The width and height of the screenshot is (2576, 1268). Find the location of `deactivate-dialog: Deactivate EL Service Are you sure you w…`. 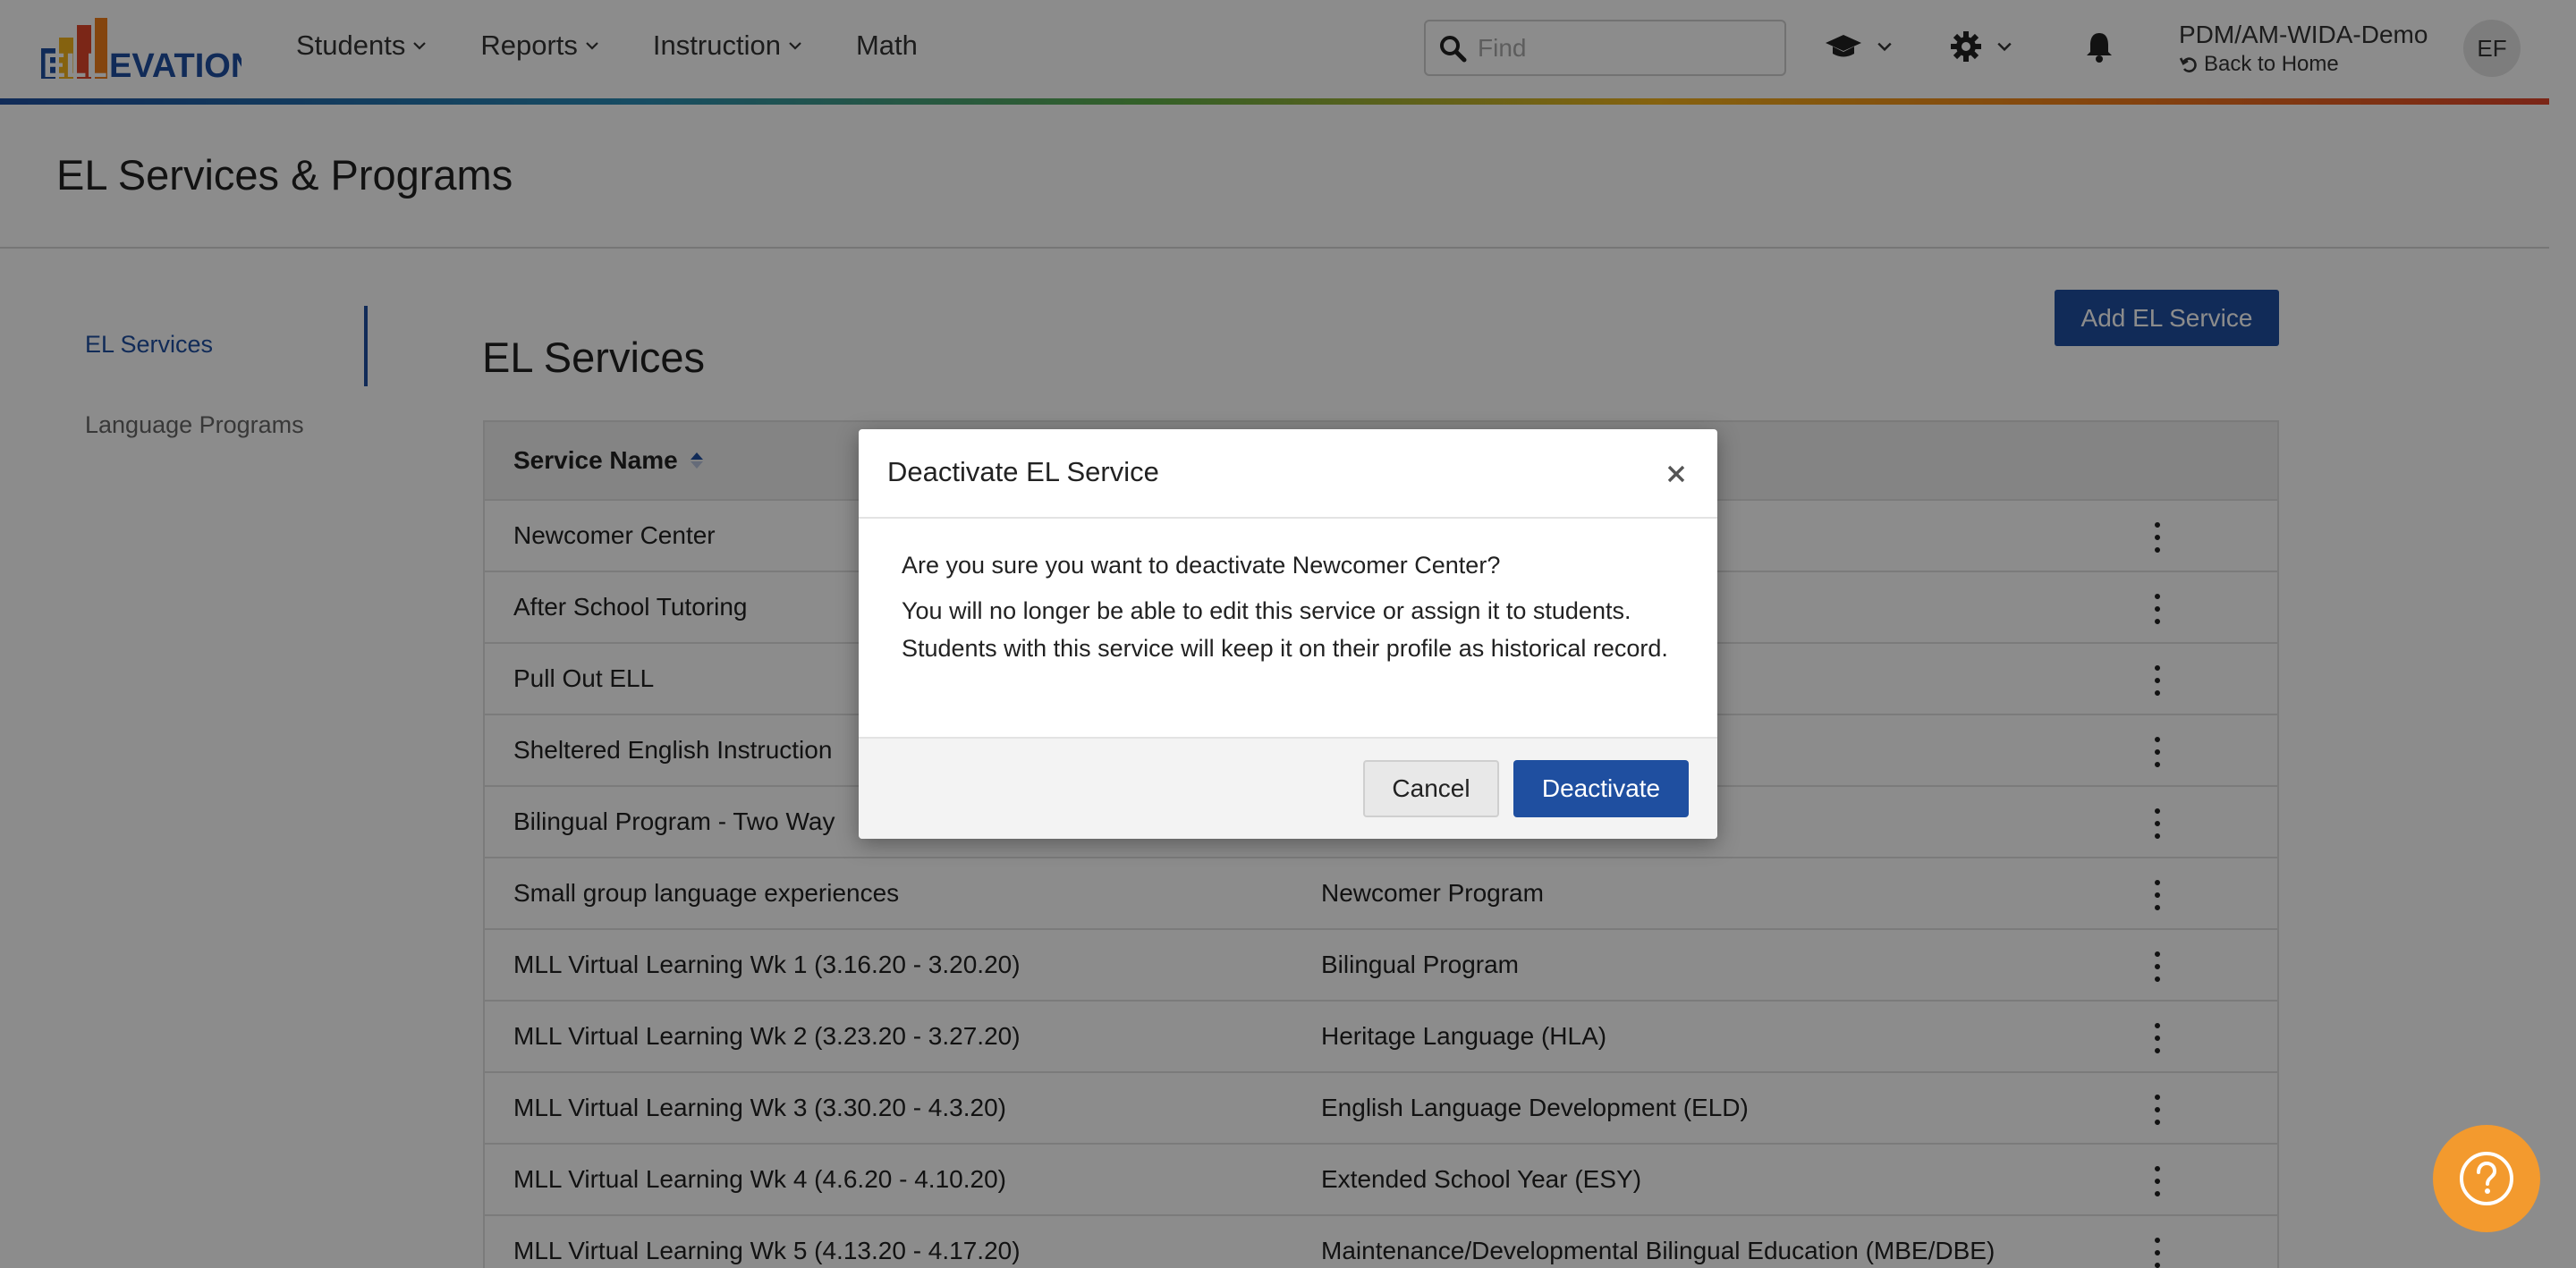

deactivate-dialog: Deactivate EL Service Are you sure you w… is located at coordinates (1288, 634).